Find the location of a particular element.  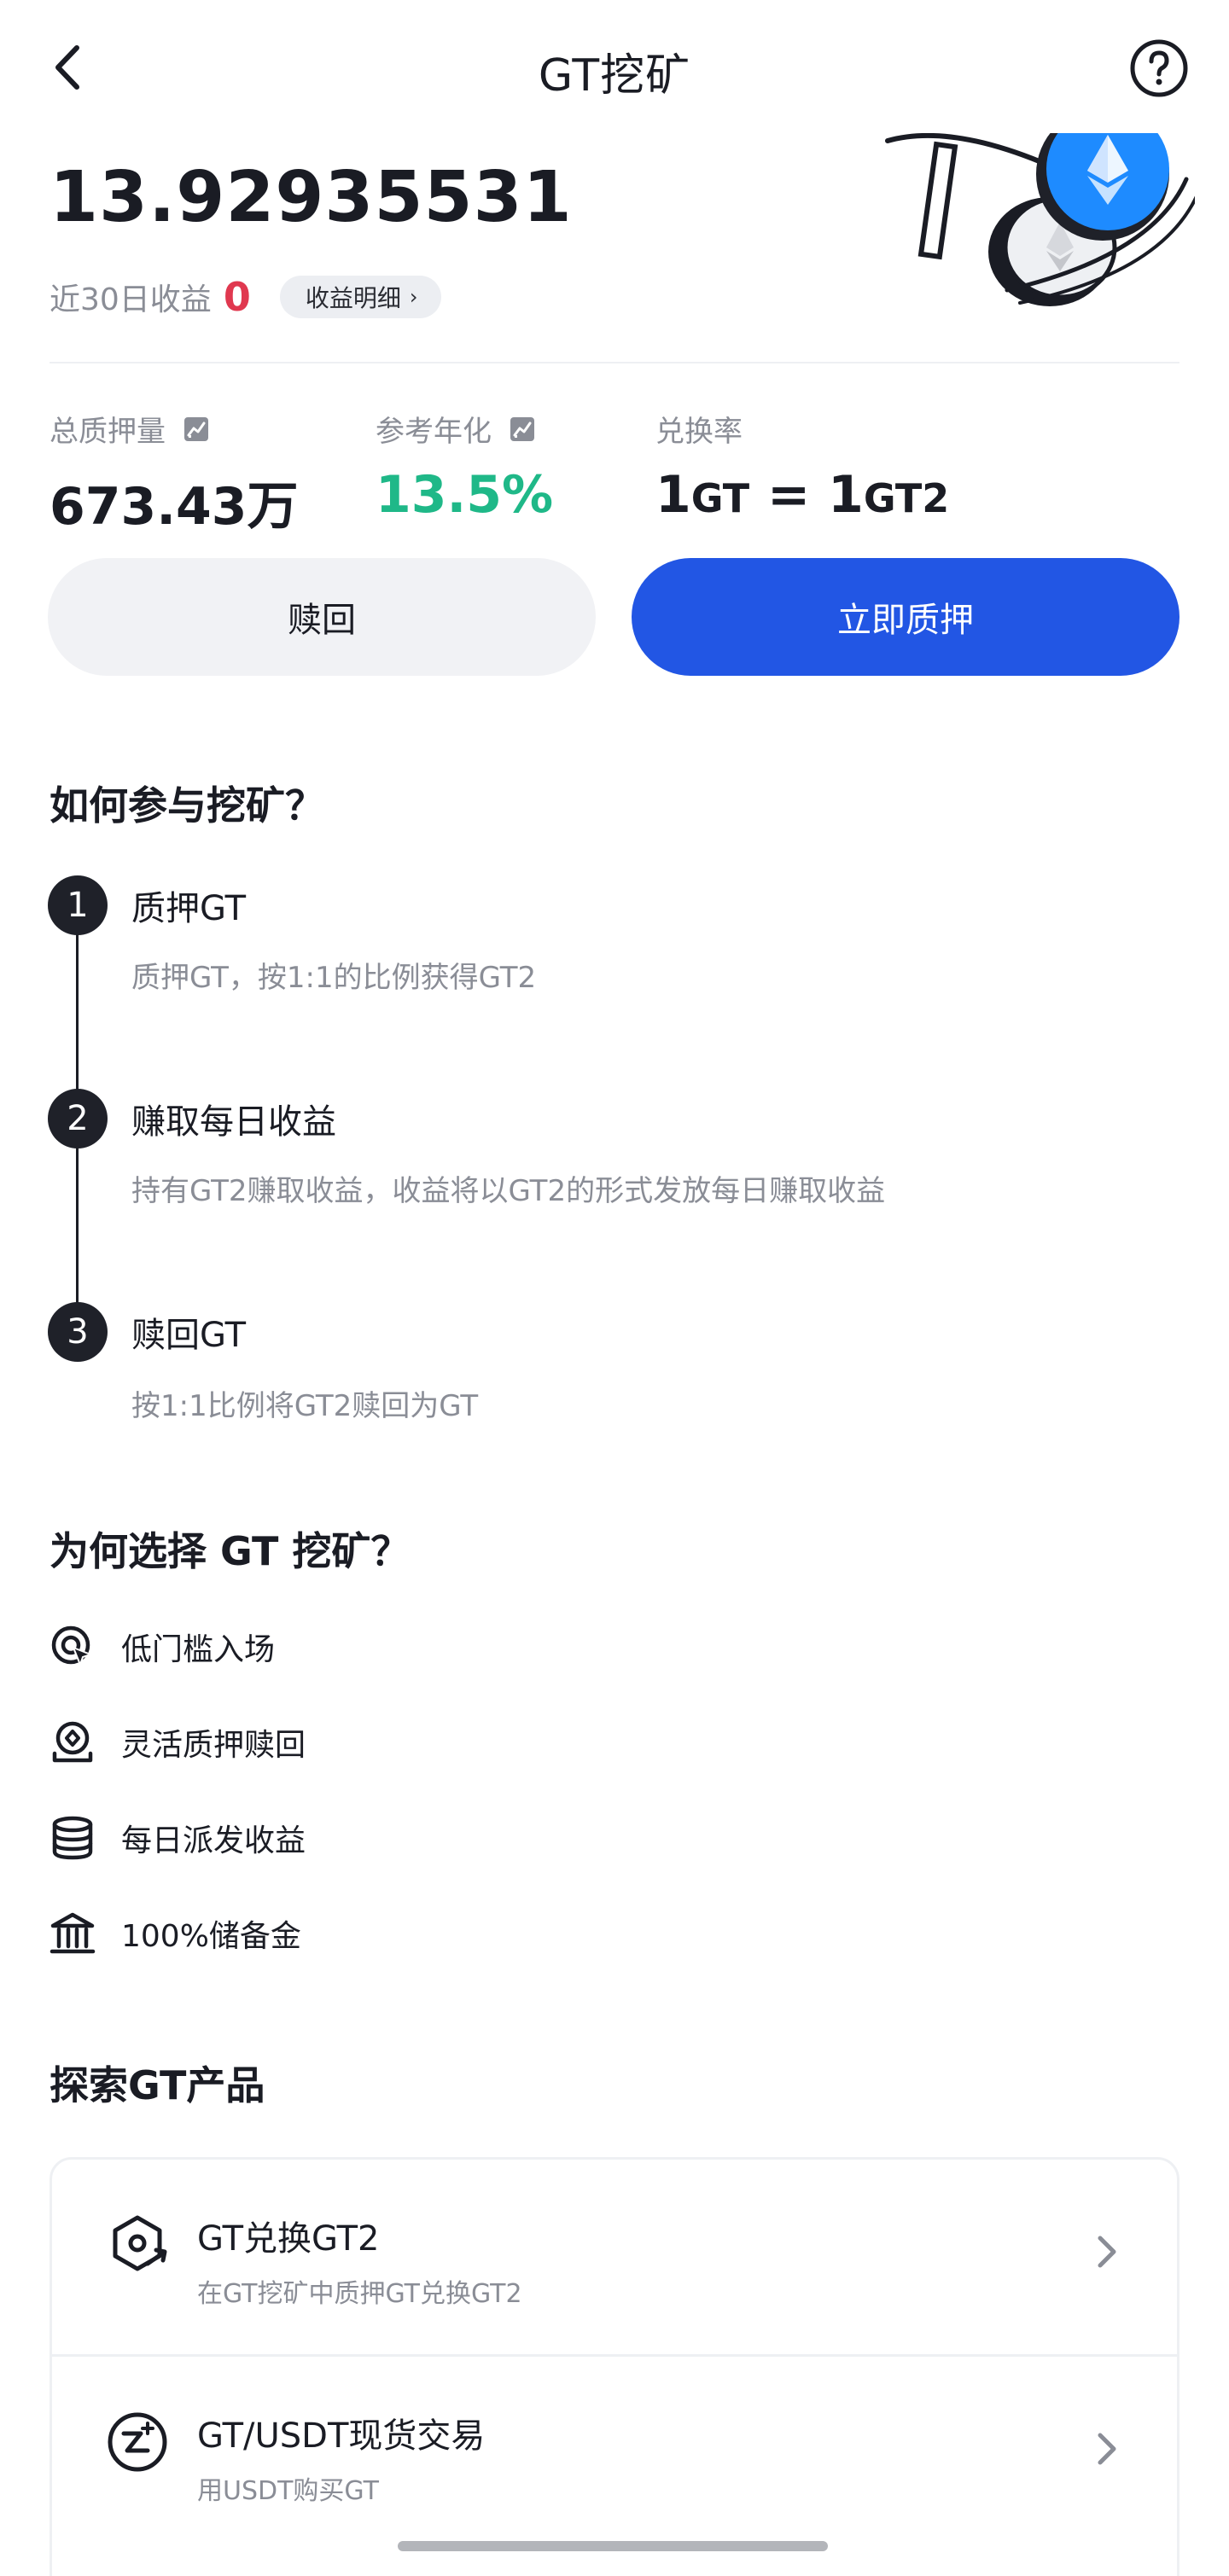

total-staked-stat: 总质押量 673.43万 is located at coordinates (174, 473).